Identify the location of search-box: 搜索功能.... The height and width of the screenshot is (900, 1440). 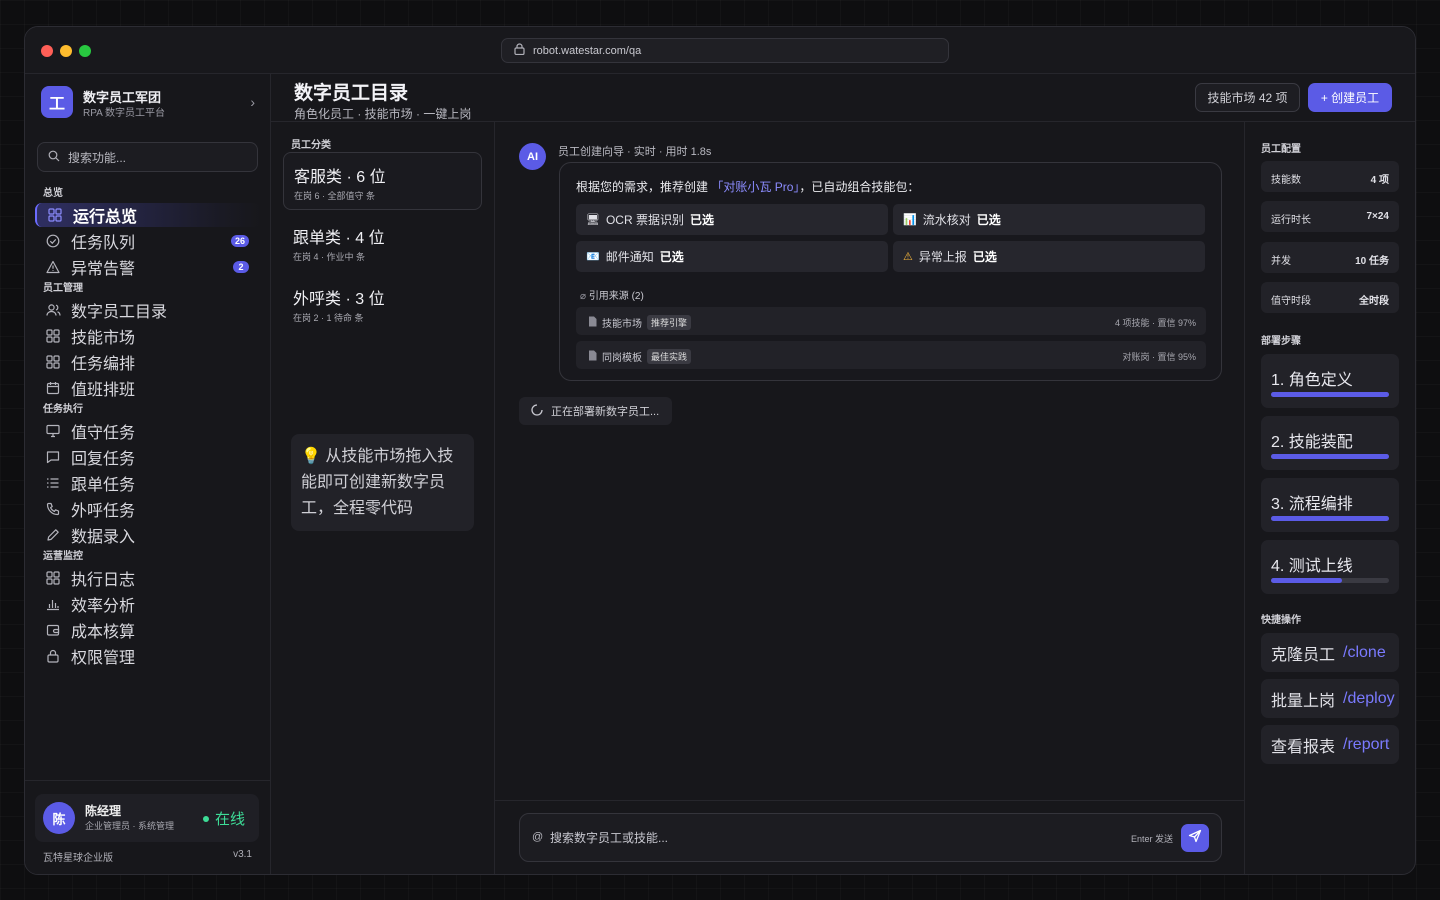
(147, 157).